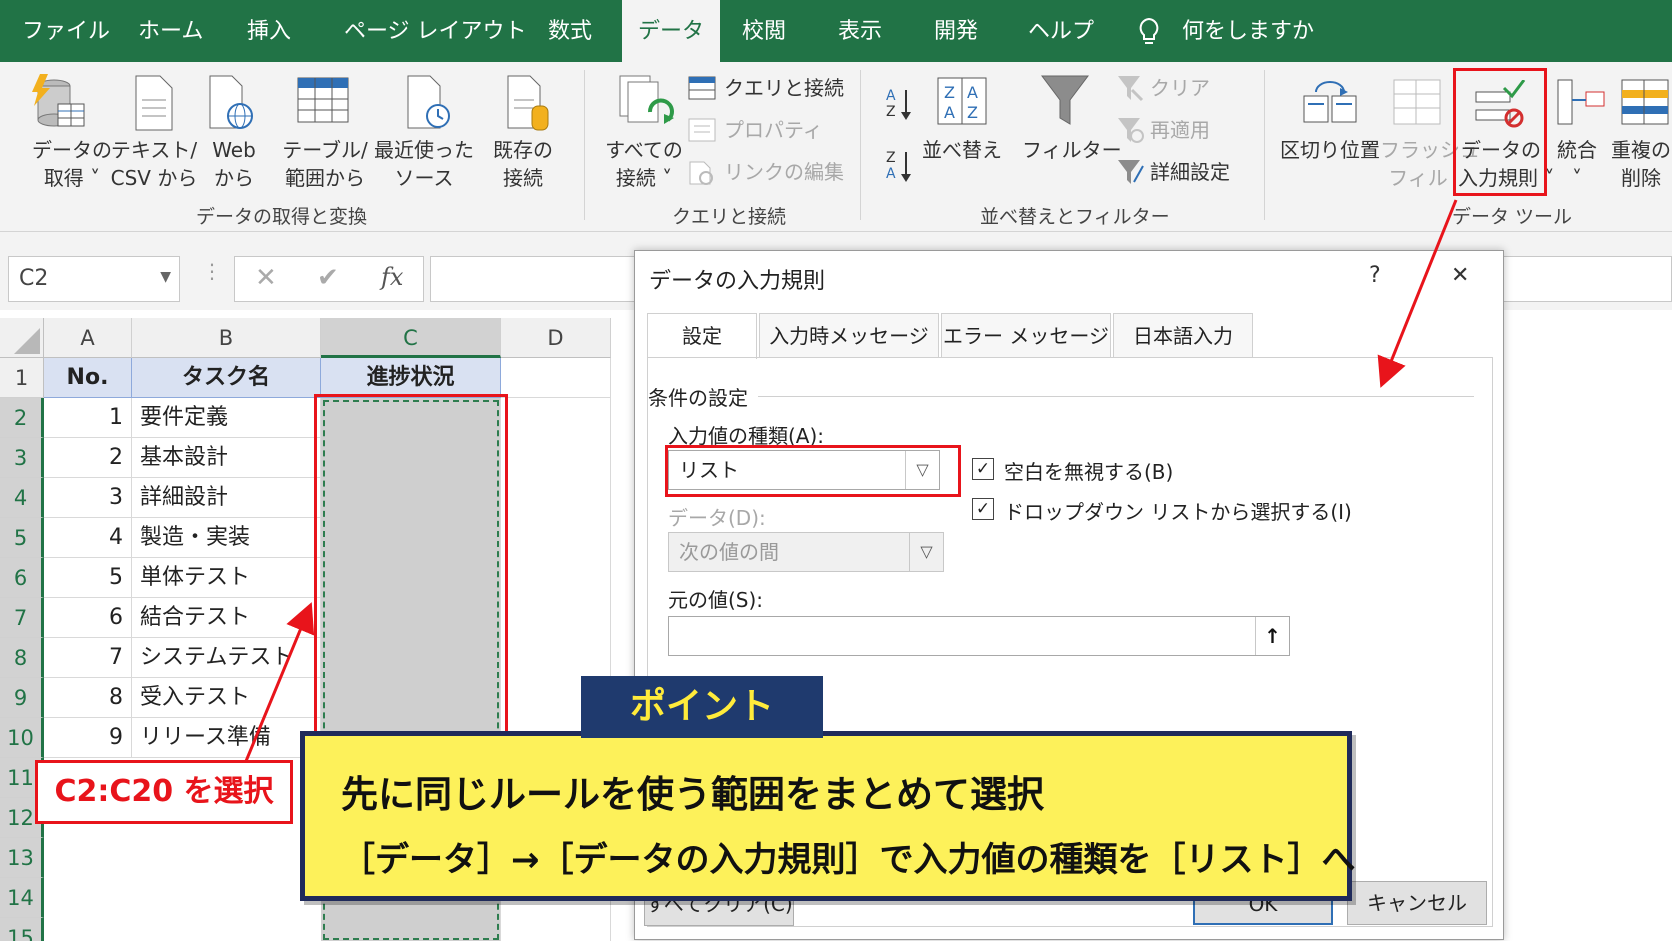  Describe the element at coordinates (66, 31) in the screenshot. I see `tab-file: ファイル` at that location.